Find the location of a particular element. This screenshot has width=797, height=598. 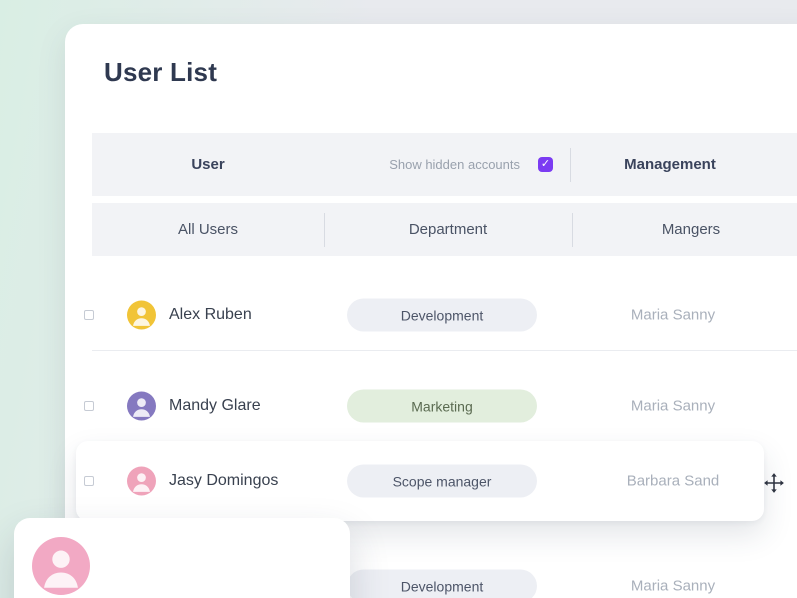

drag-preview-avatar is located at coordinates (61, 566).